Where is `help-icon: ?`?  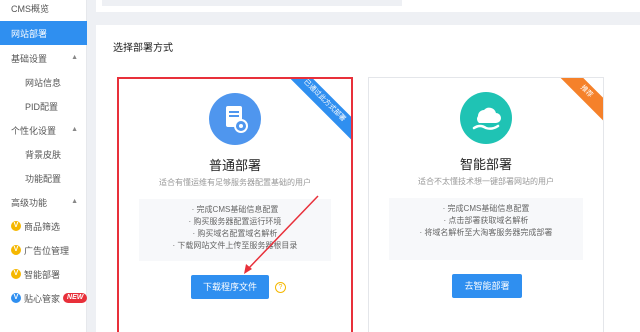
help-icon: ? is located at coordinates (280, 287).